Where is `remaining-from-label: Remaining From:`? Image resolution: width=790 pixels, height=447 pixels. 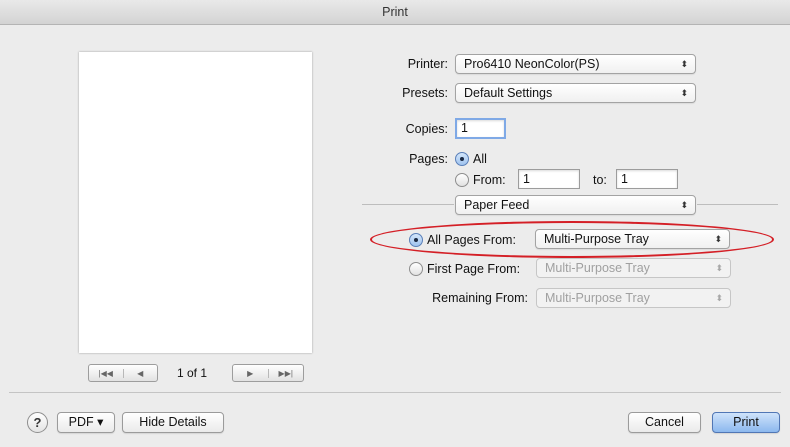
remaining-from-label: Remaining From: is located at coordinates (480, 298).